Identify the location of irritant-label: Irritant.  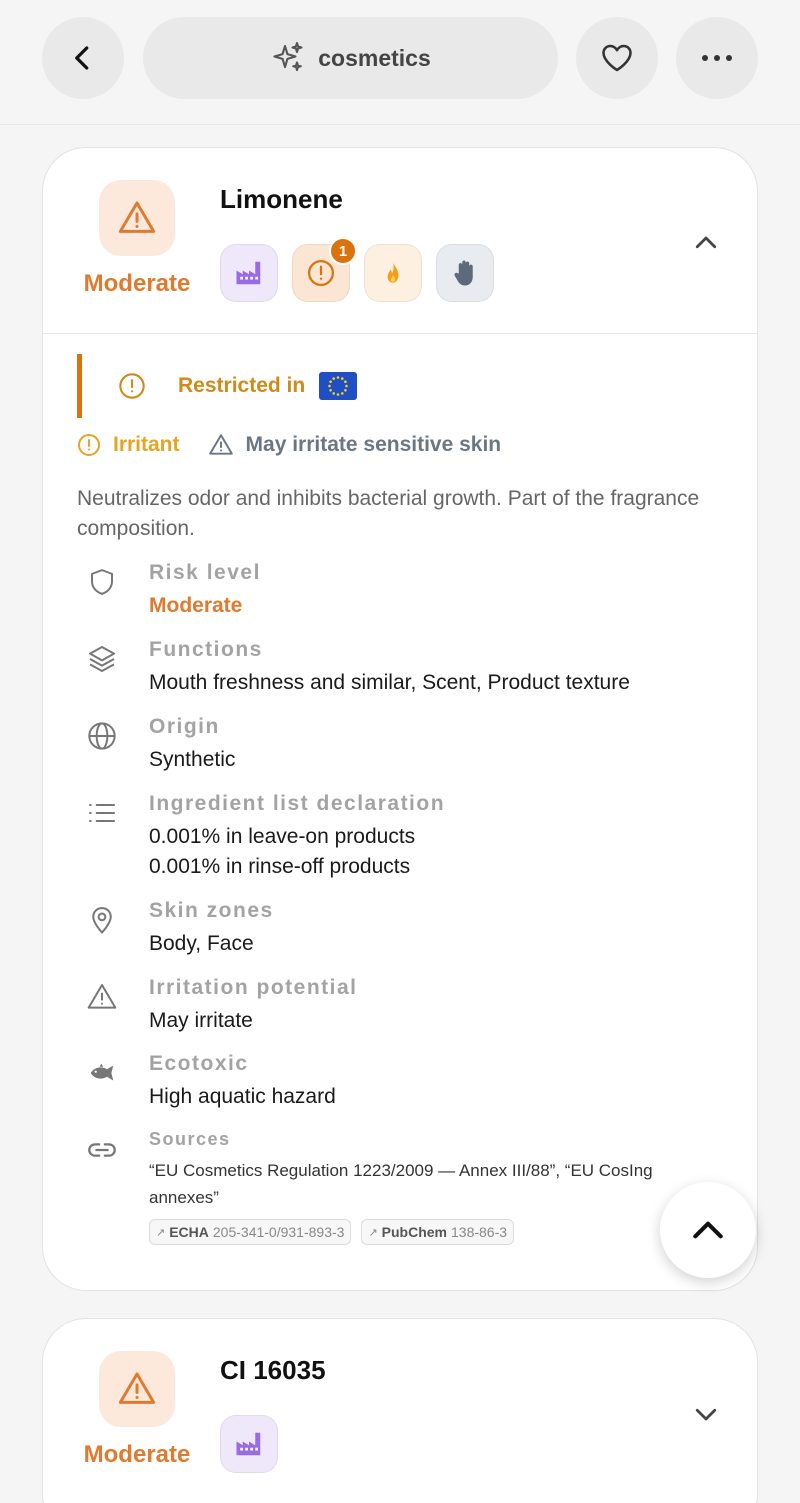
(146, 444).